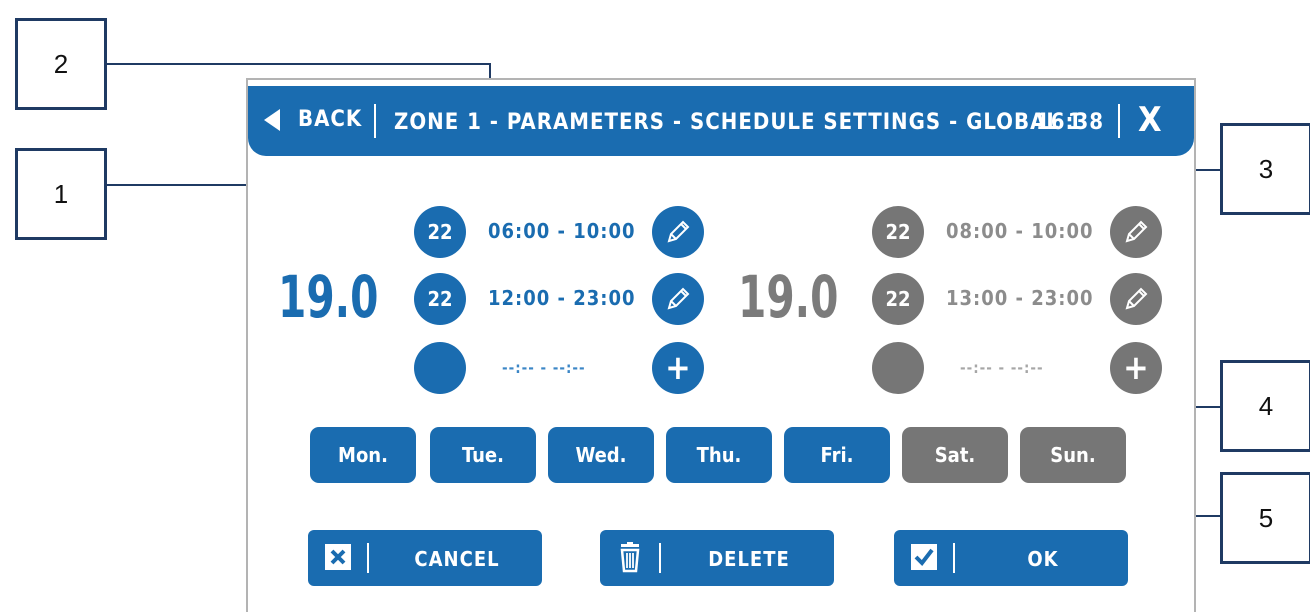  I want to click on ok-button: OK, so click(1011, 558).